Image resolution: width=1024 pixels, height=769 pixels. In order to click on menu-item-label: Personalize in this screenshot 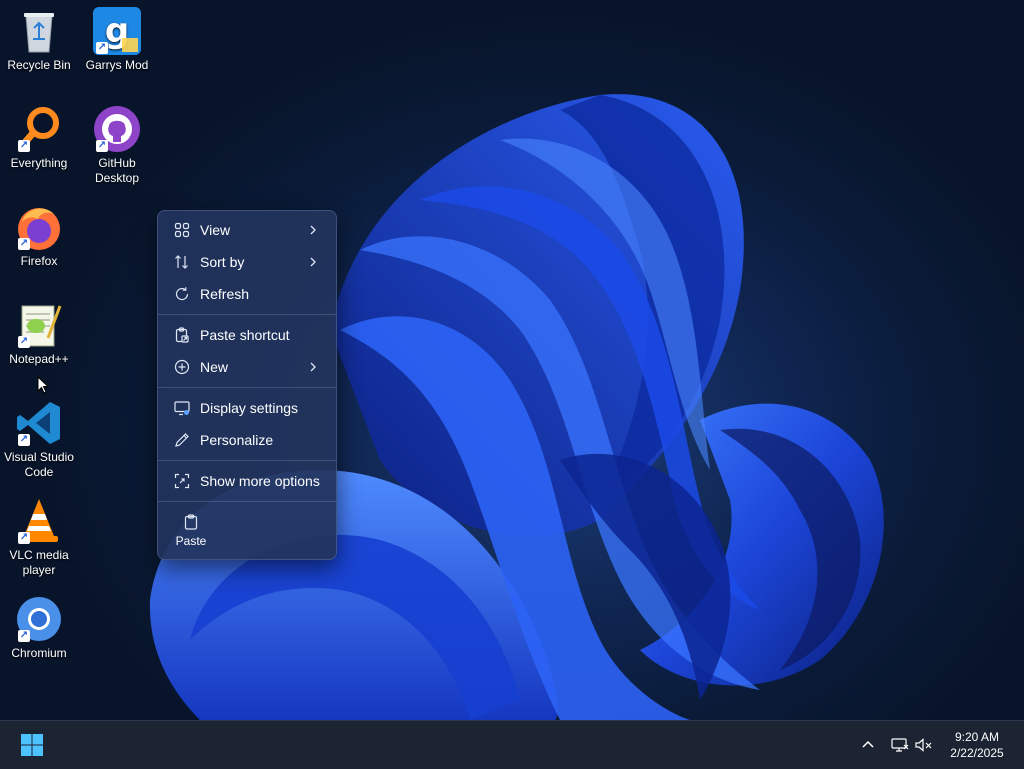, I will do `click(237, 440)`.